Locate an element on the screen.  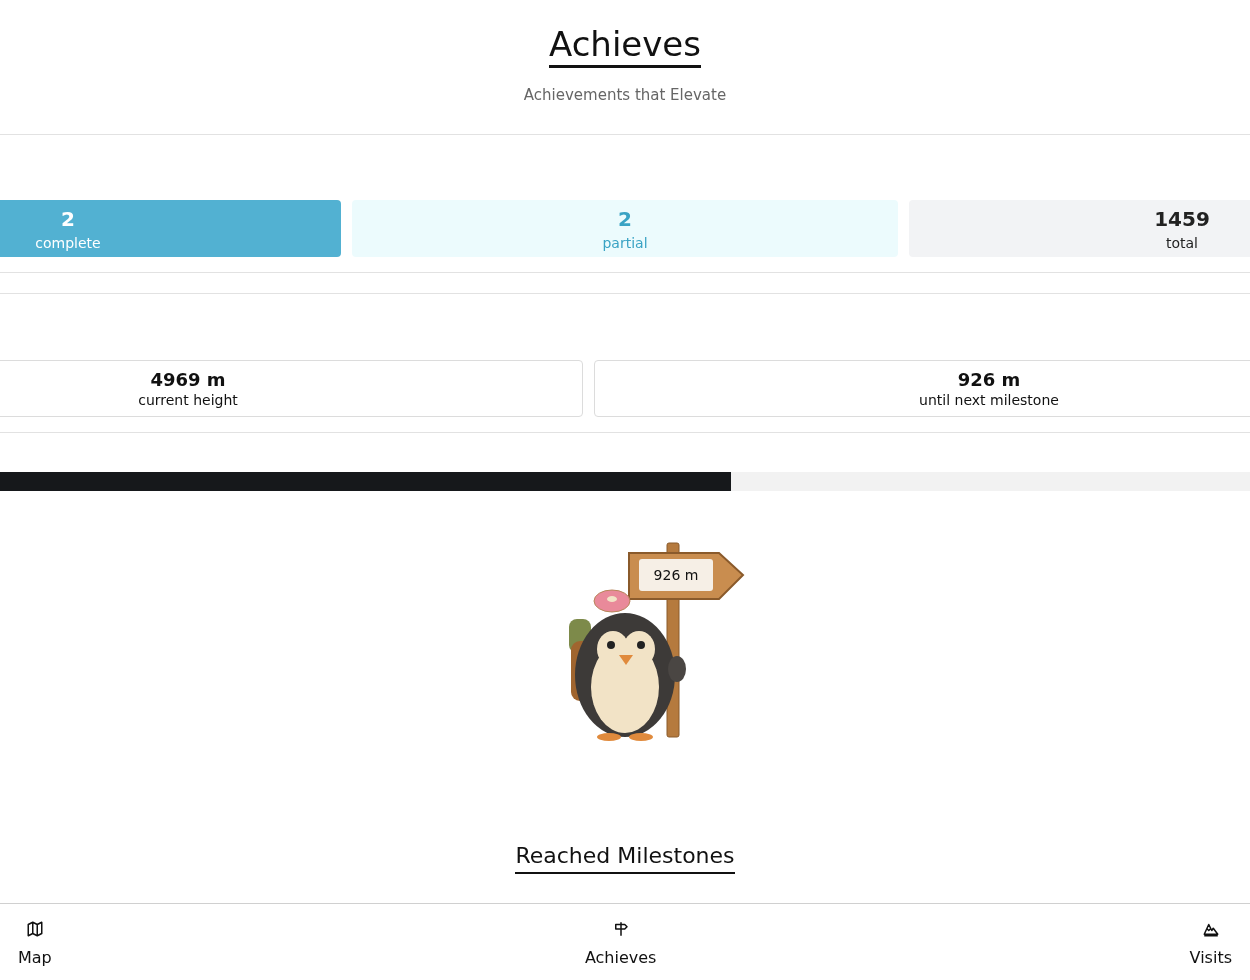
map-icon is located at coordinates (34, 929).